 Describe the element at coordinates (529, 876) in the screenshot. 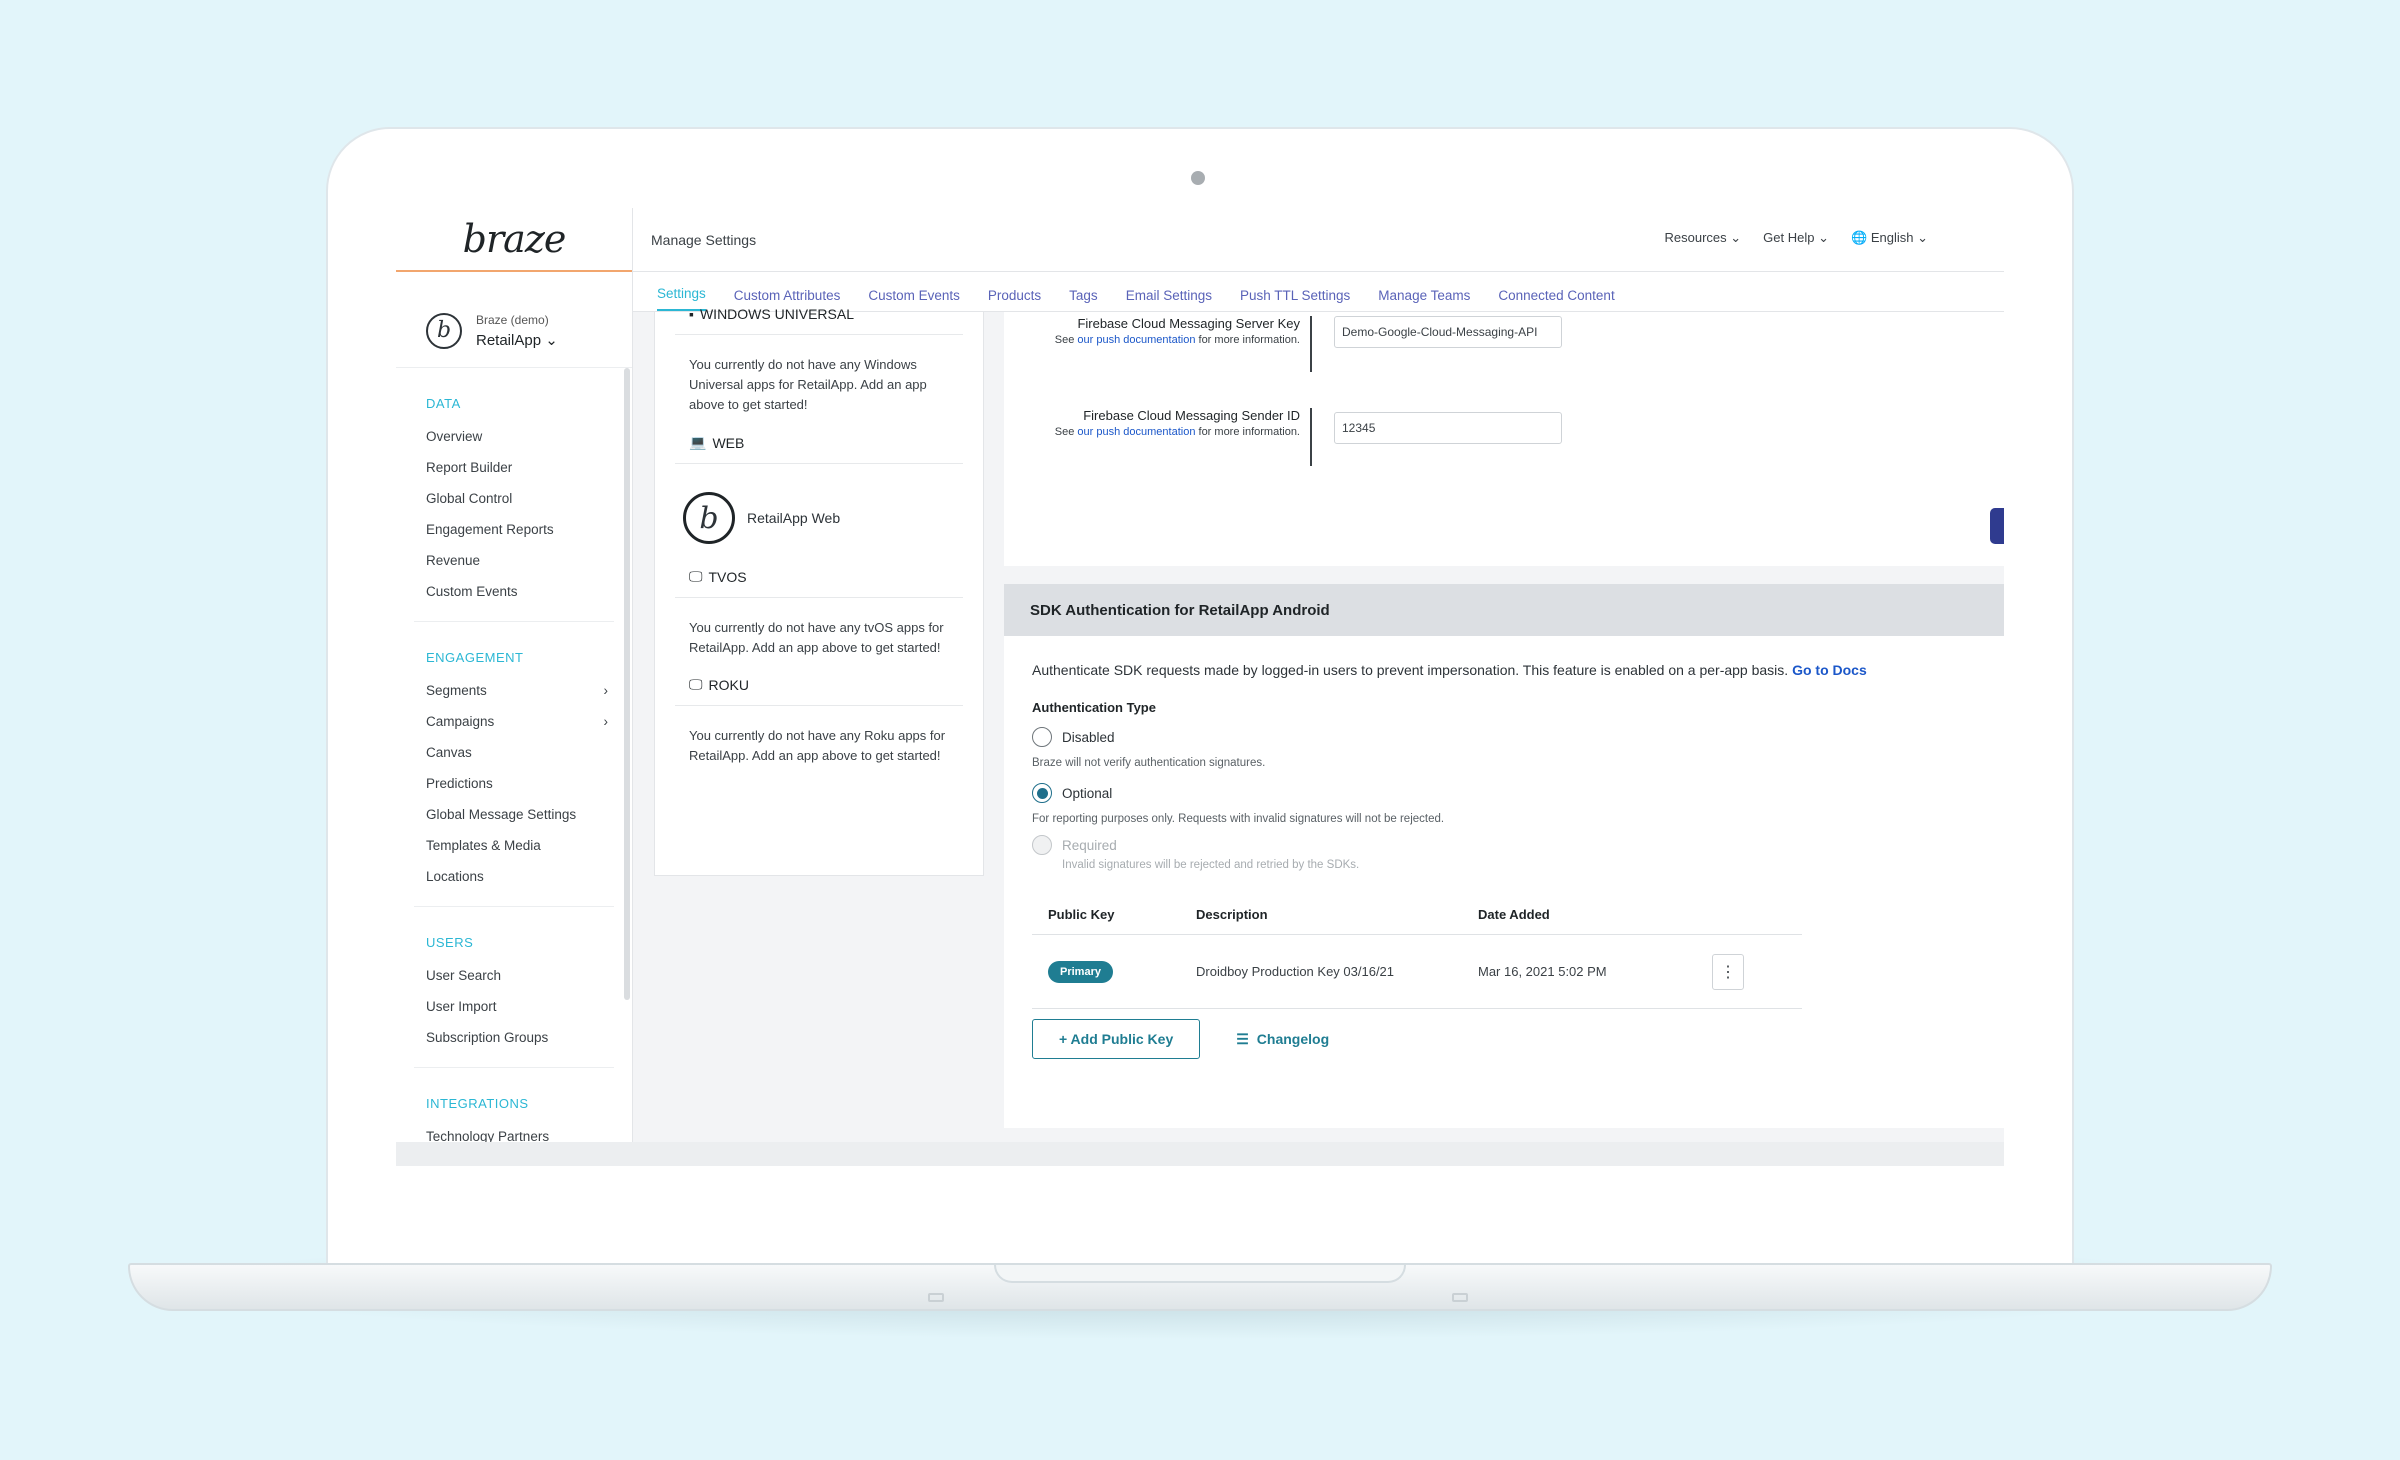

I see `sidebar-item-locations: Locations` at that location.